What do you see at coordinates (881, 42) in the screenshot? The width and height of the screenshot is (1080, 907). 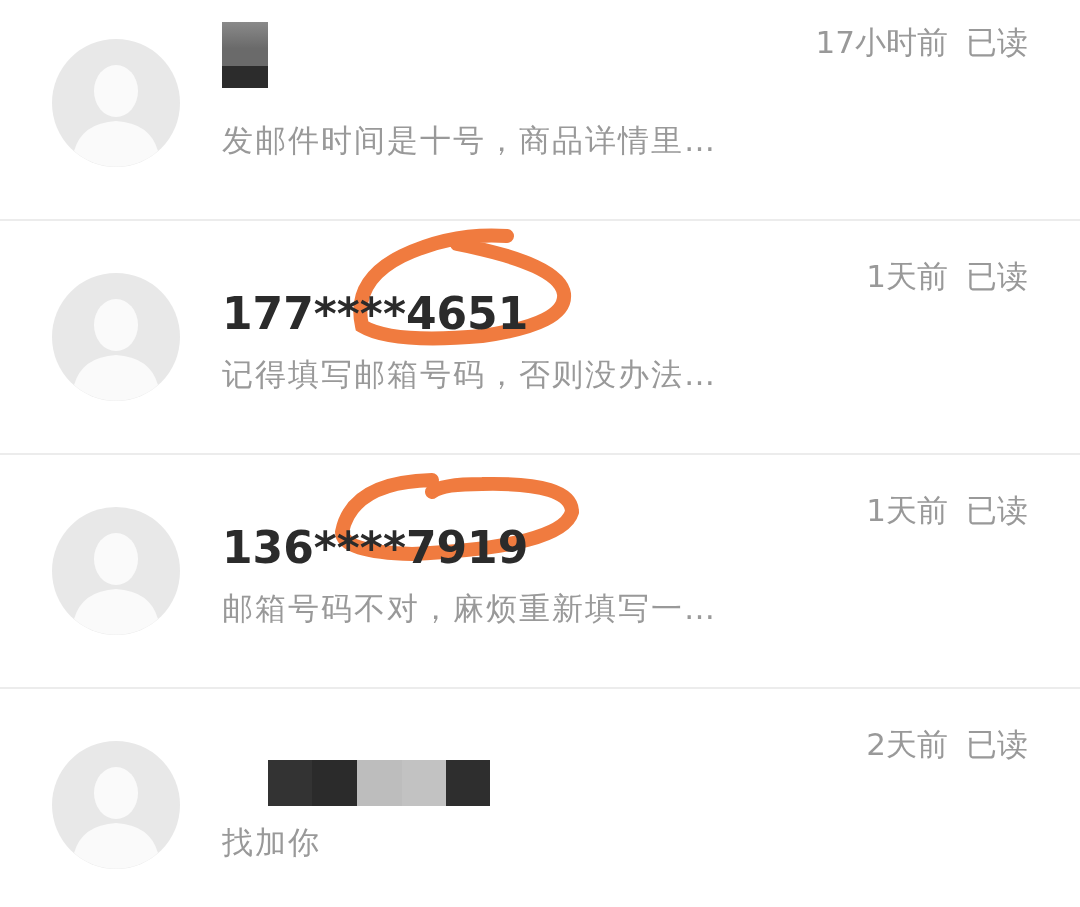 I see `timestamp: 17小时前` at bounding box center [881, 42].